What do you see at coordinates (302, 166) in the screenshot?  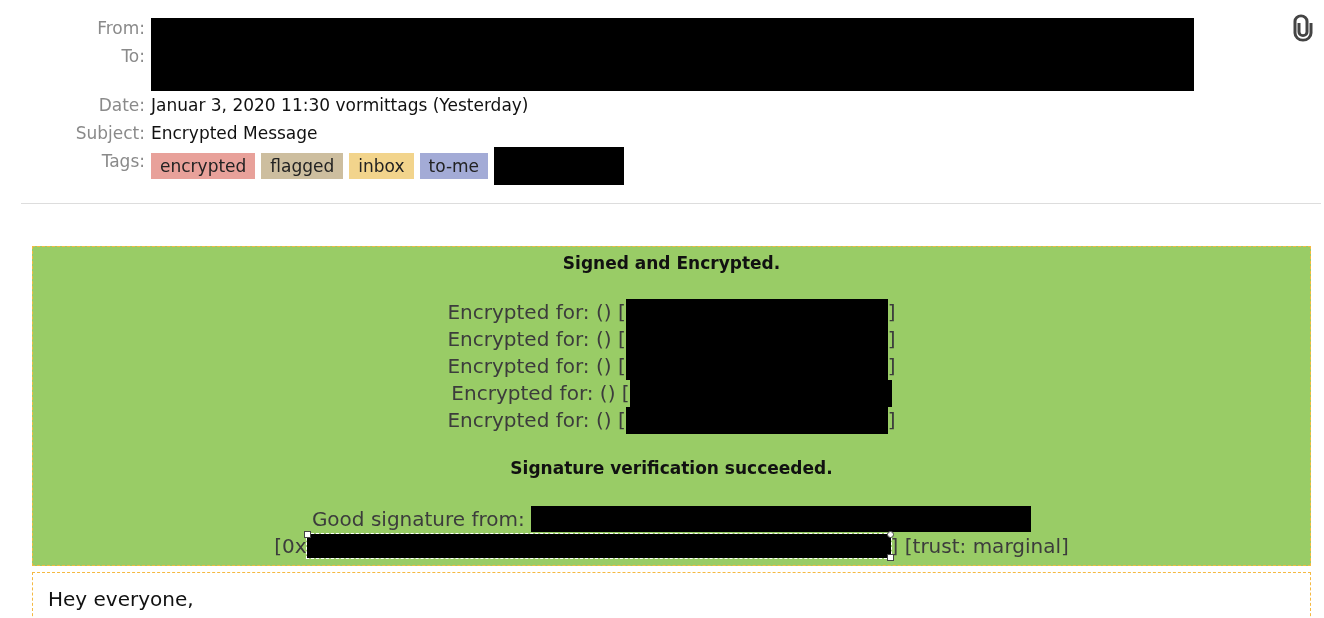 I see `tag: flagged` at bounding box center [302, 166].